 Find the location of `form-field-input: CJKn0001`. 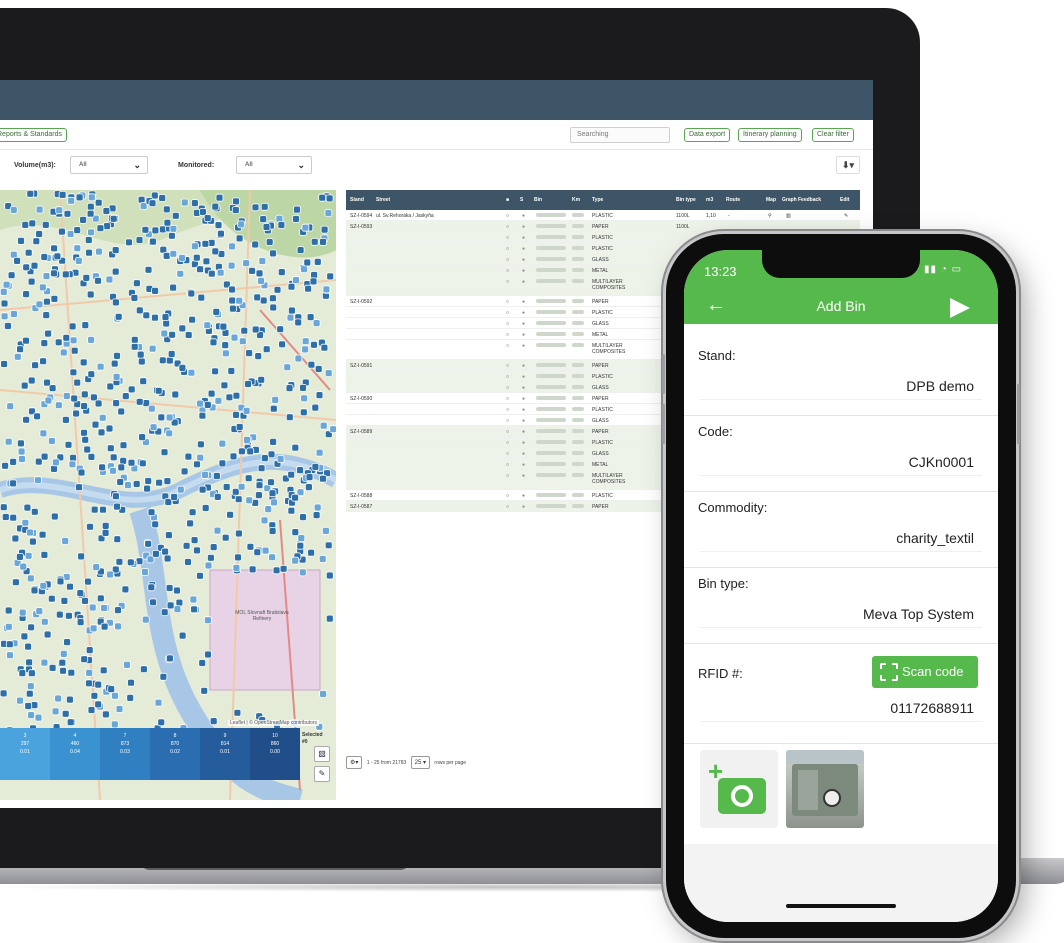

form-field-input: CJKn0001 is located at coordinates (841, 462).